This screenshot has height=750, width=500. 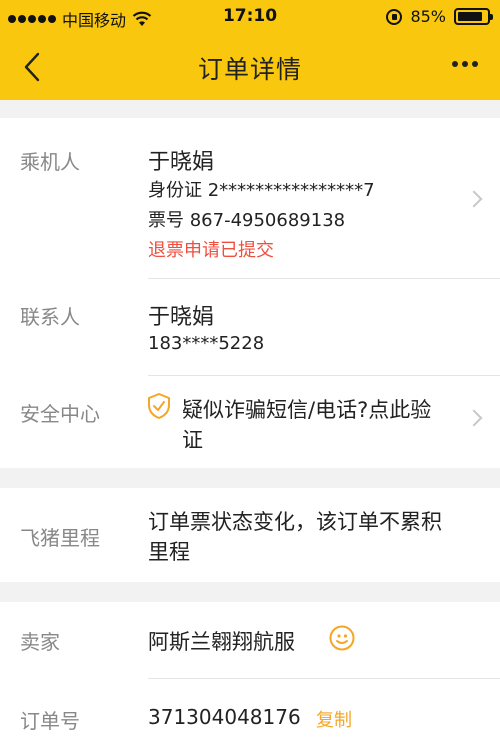 What do you see at coordinates (428, 16) in the screenshot?
I see `battery-percent: 85%` at bounding box center [428, 16].